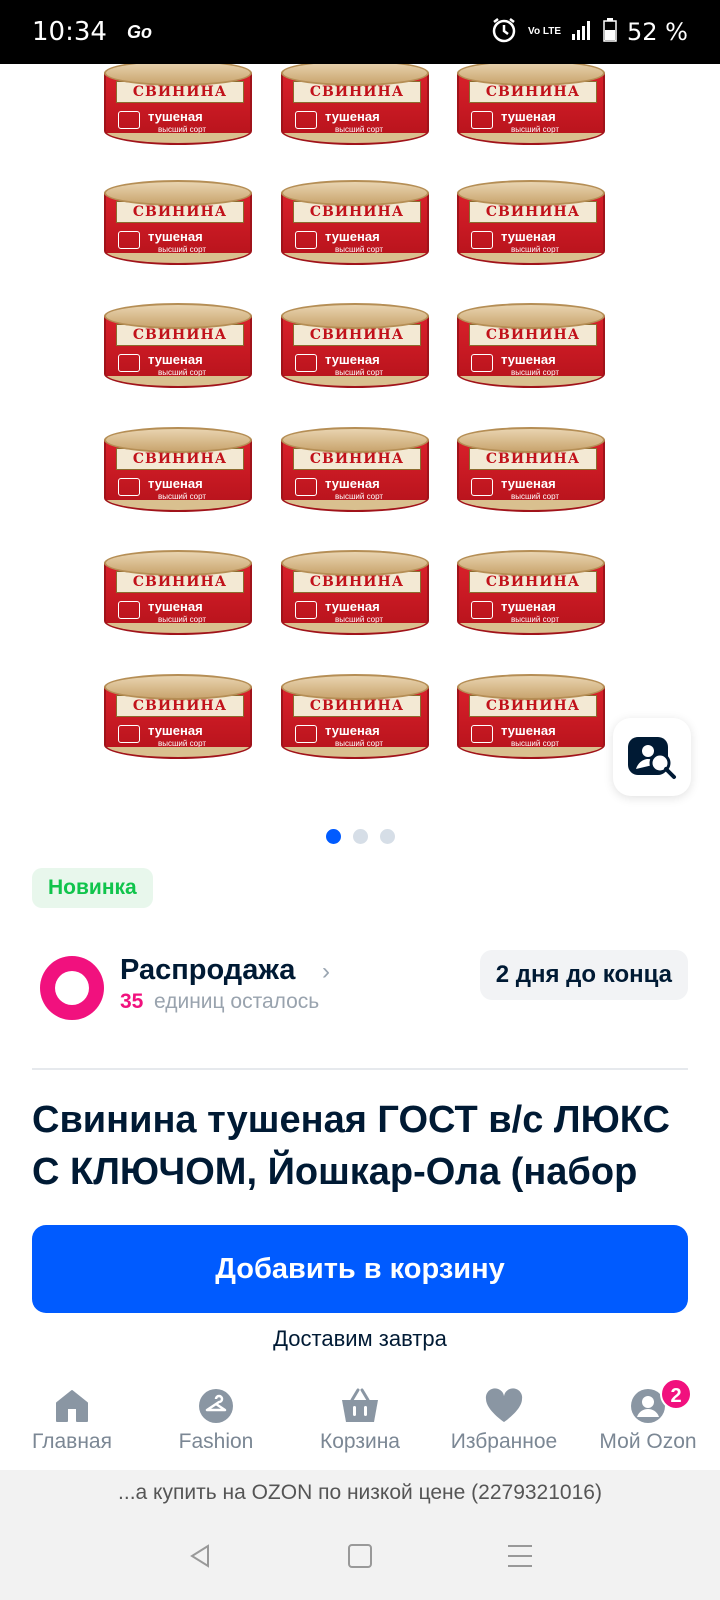  Describe the element at coordinates (360, 1406) in the screenshot. I see `basket-icon` at that location.